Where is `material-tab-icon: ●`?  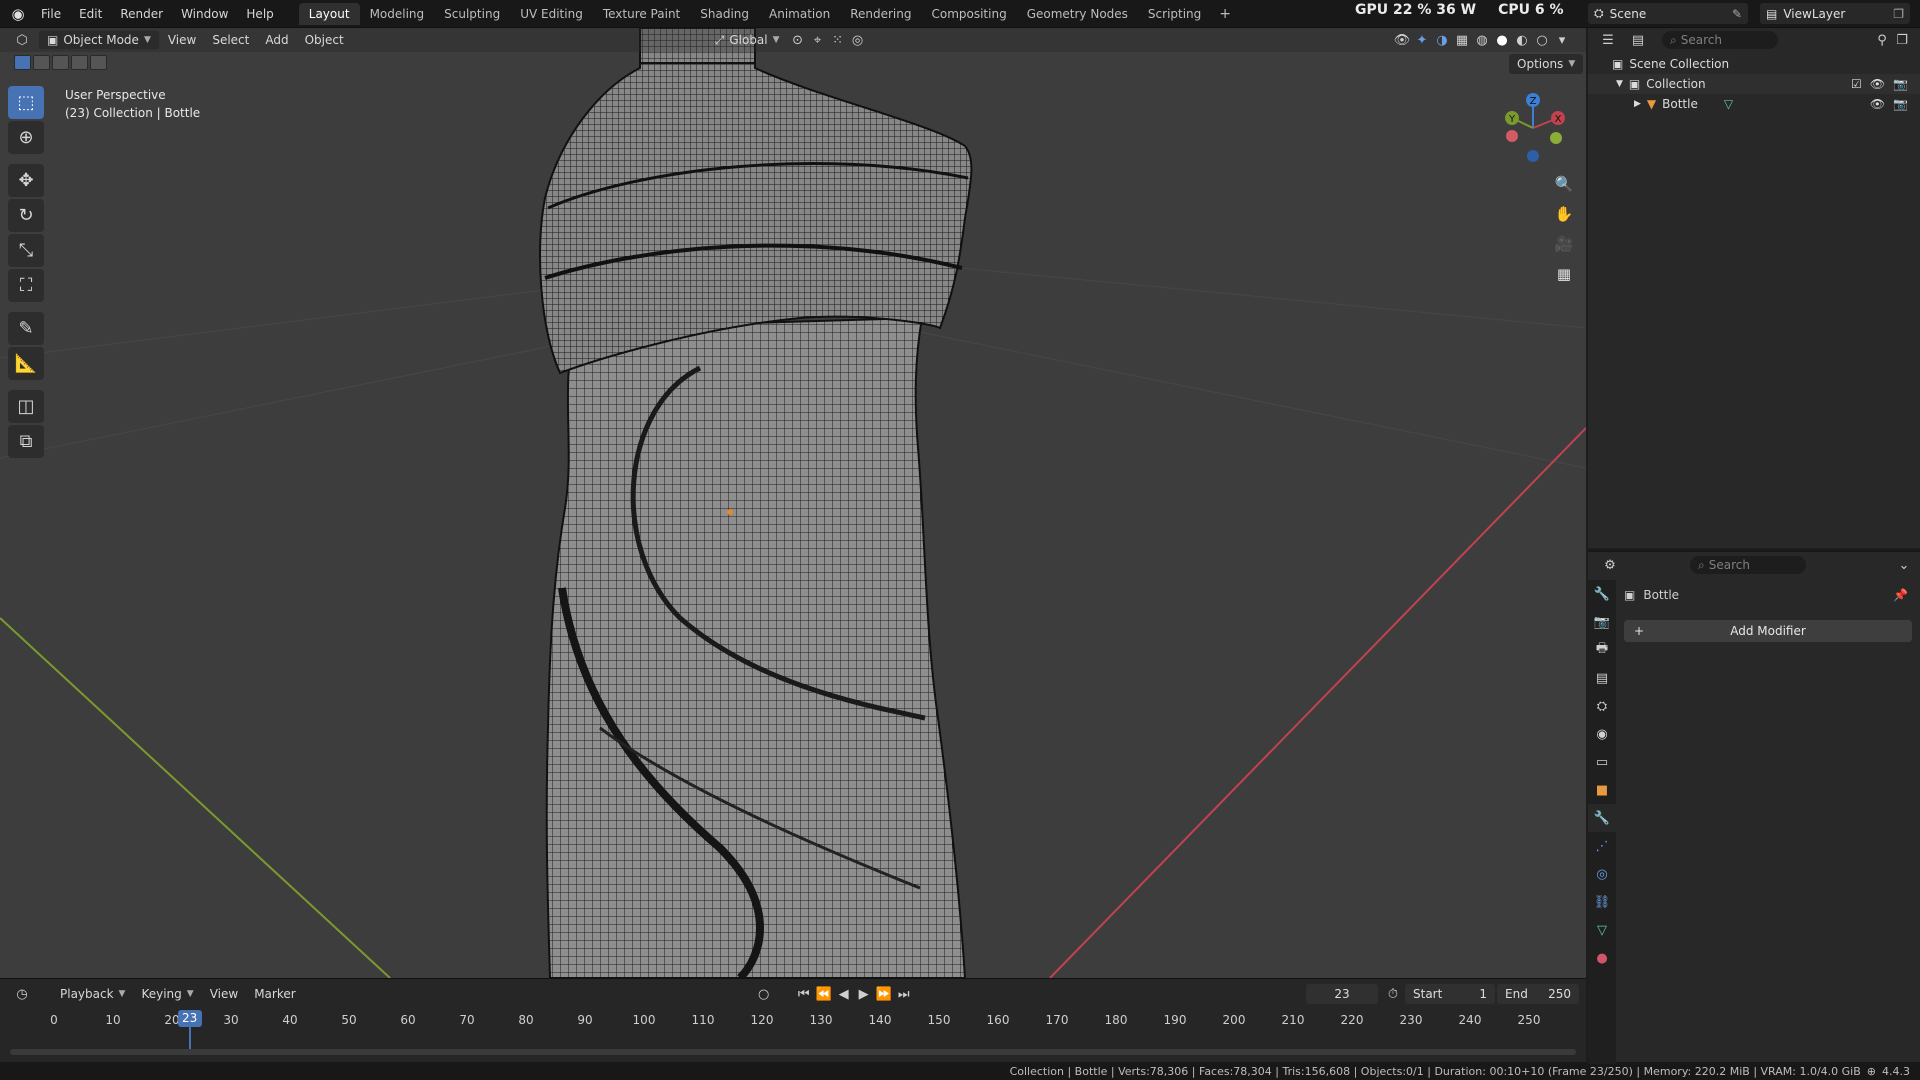 material-tab-icon: ● is located at coordinates (1602, 958).